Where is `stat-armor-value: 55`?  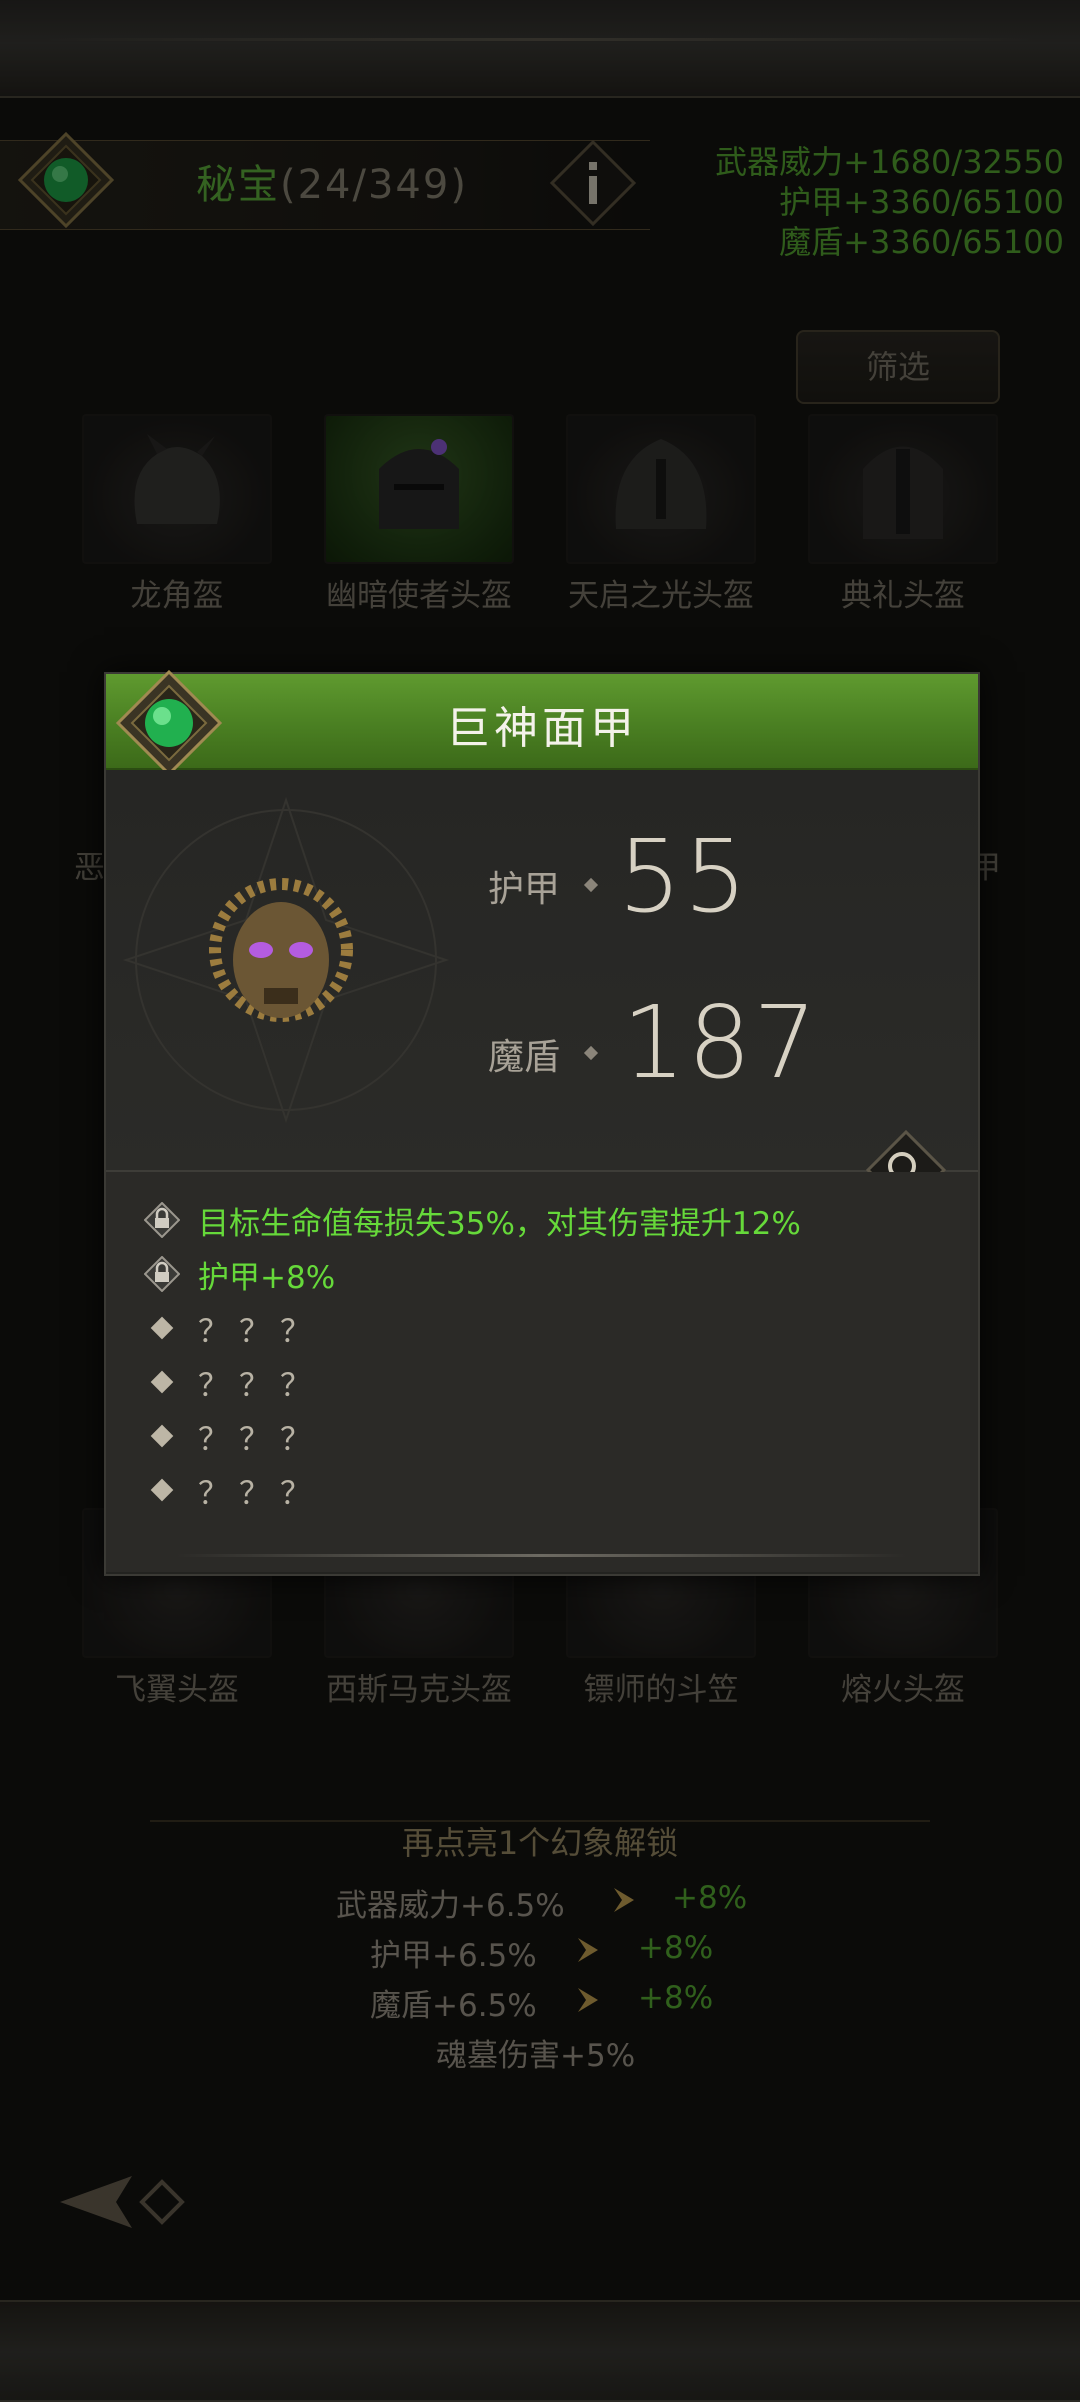 stat-armor-value: 55 is located at coordinates (684, 876).